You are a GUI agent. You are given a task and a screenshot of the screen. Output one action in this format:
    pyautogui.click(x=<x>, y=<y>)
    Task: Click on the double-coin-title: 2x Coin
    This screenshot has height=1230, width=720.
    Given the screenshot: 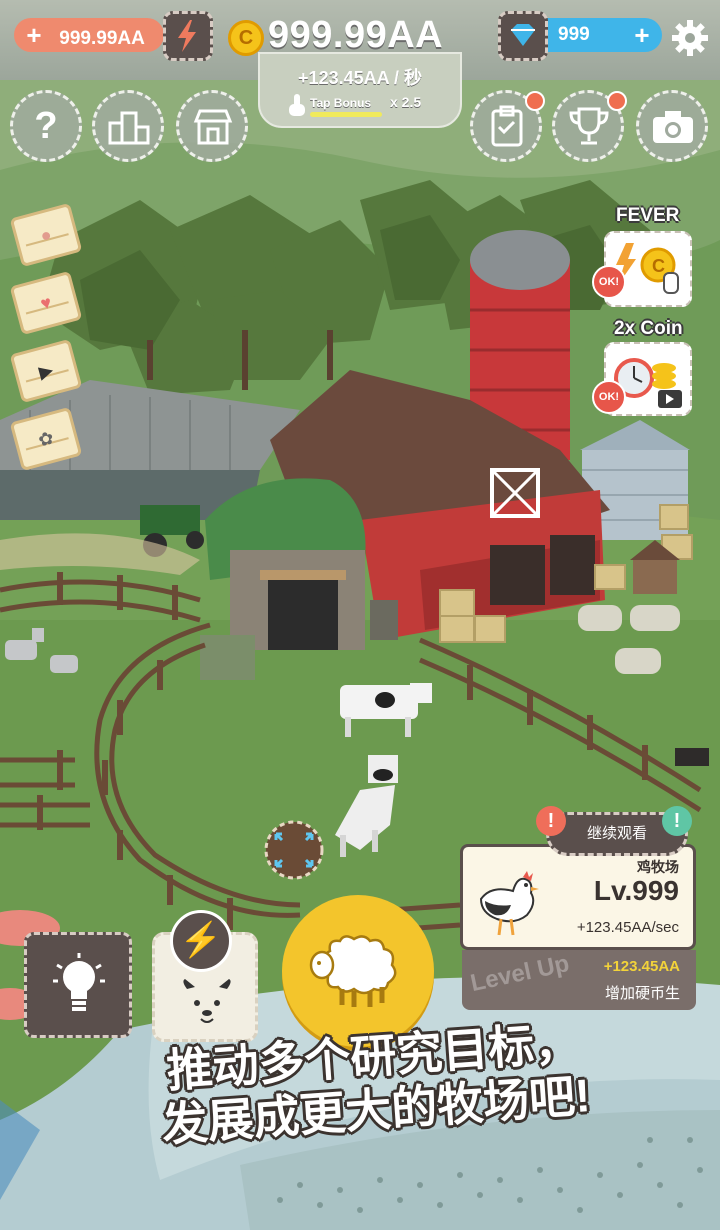 What is the action you would take?
    pyautogui.click(x=648, y=328)
    